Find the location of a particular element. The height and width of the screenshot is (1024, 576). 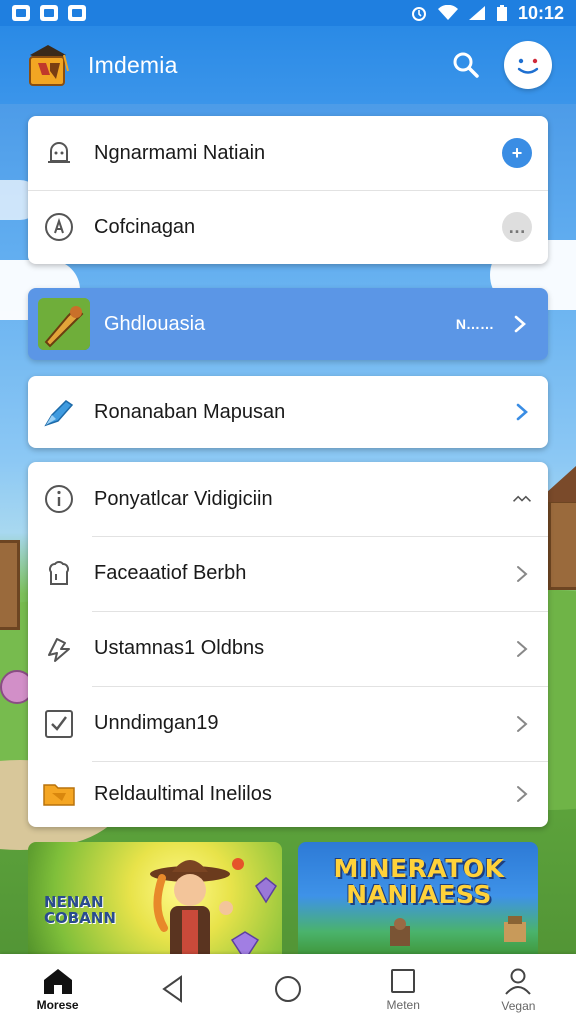

promo-tile-text: NENAN COBANN is located at coordinates (80, 910).